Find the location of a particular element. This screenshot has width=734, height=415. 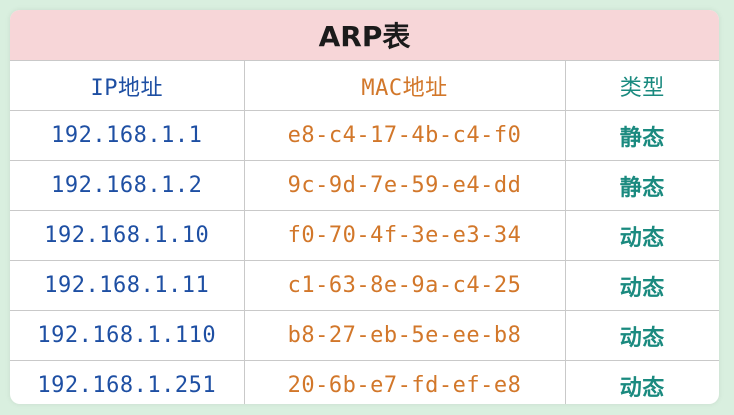

header-mac-address: MAC地址 is located at coordinates (404, 86).